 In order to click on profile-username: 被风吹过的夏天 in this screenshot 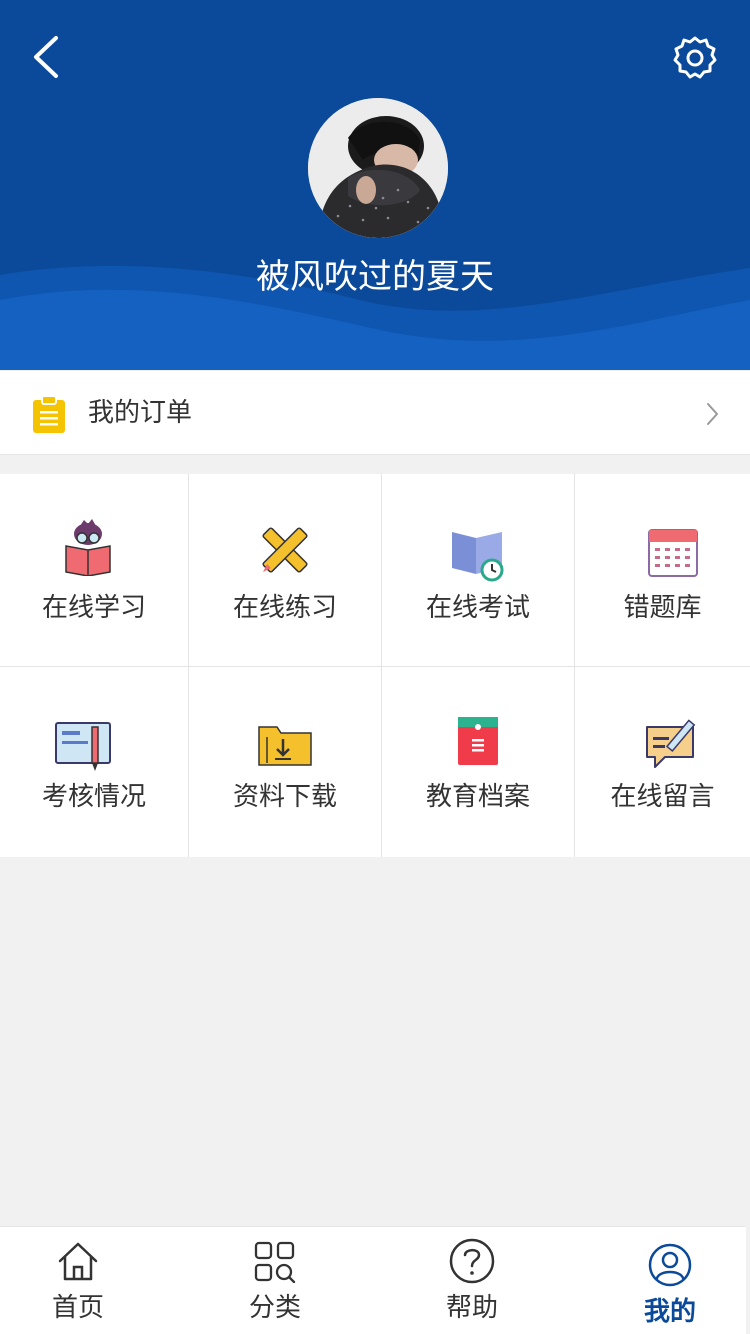, I will do `click(375, 277)`.